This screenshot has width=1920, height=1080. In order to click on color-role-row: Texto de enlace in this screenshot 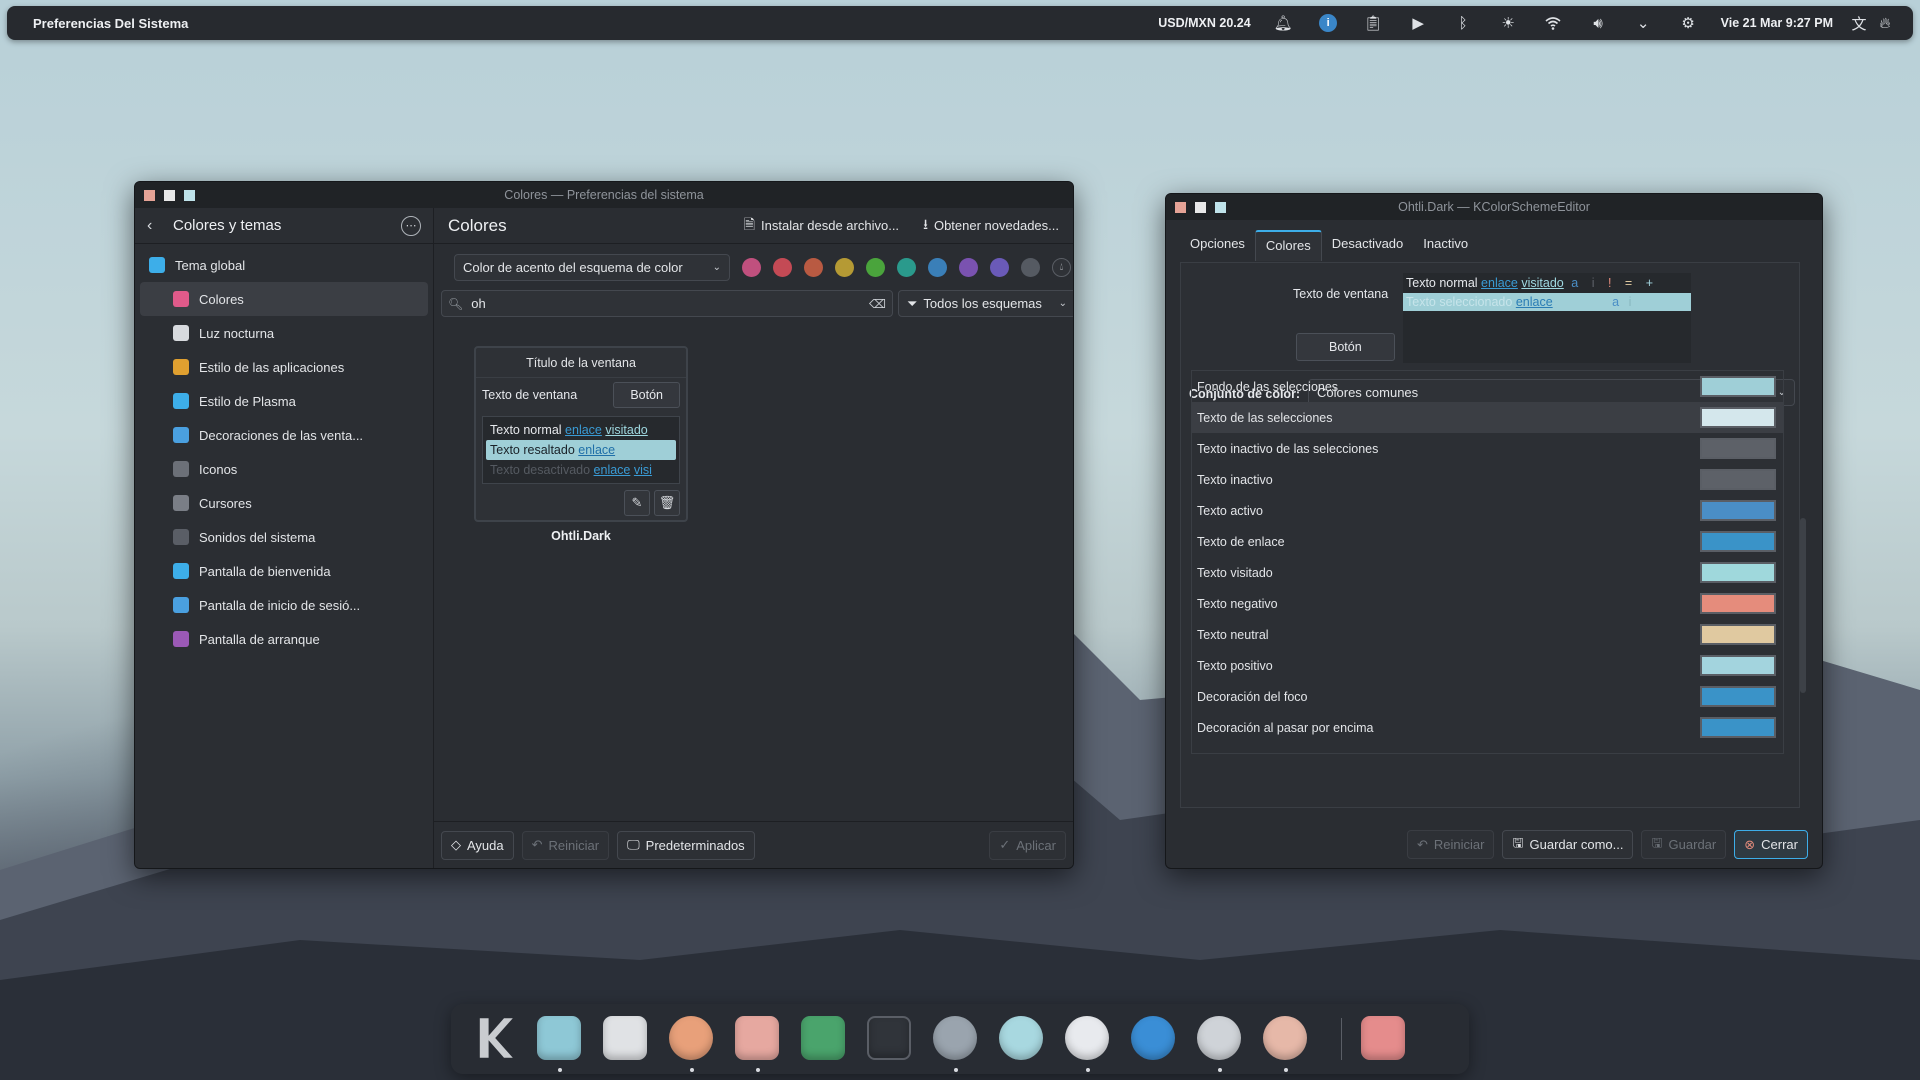, I will do `click(1487, 541)`.